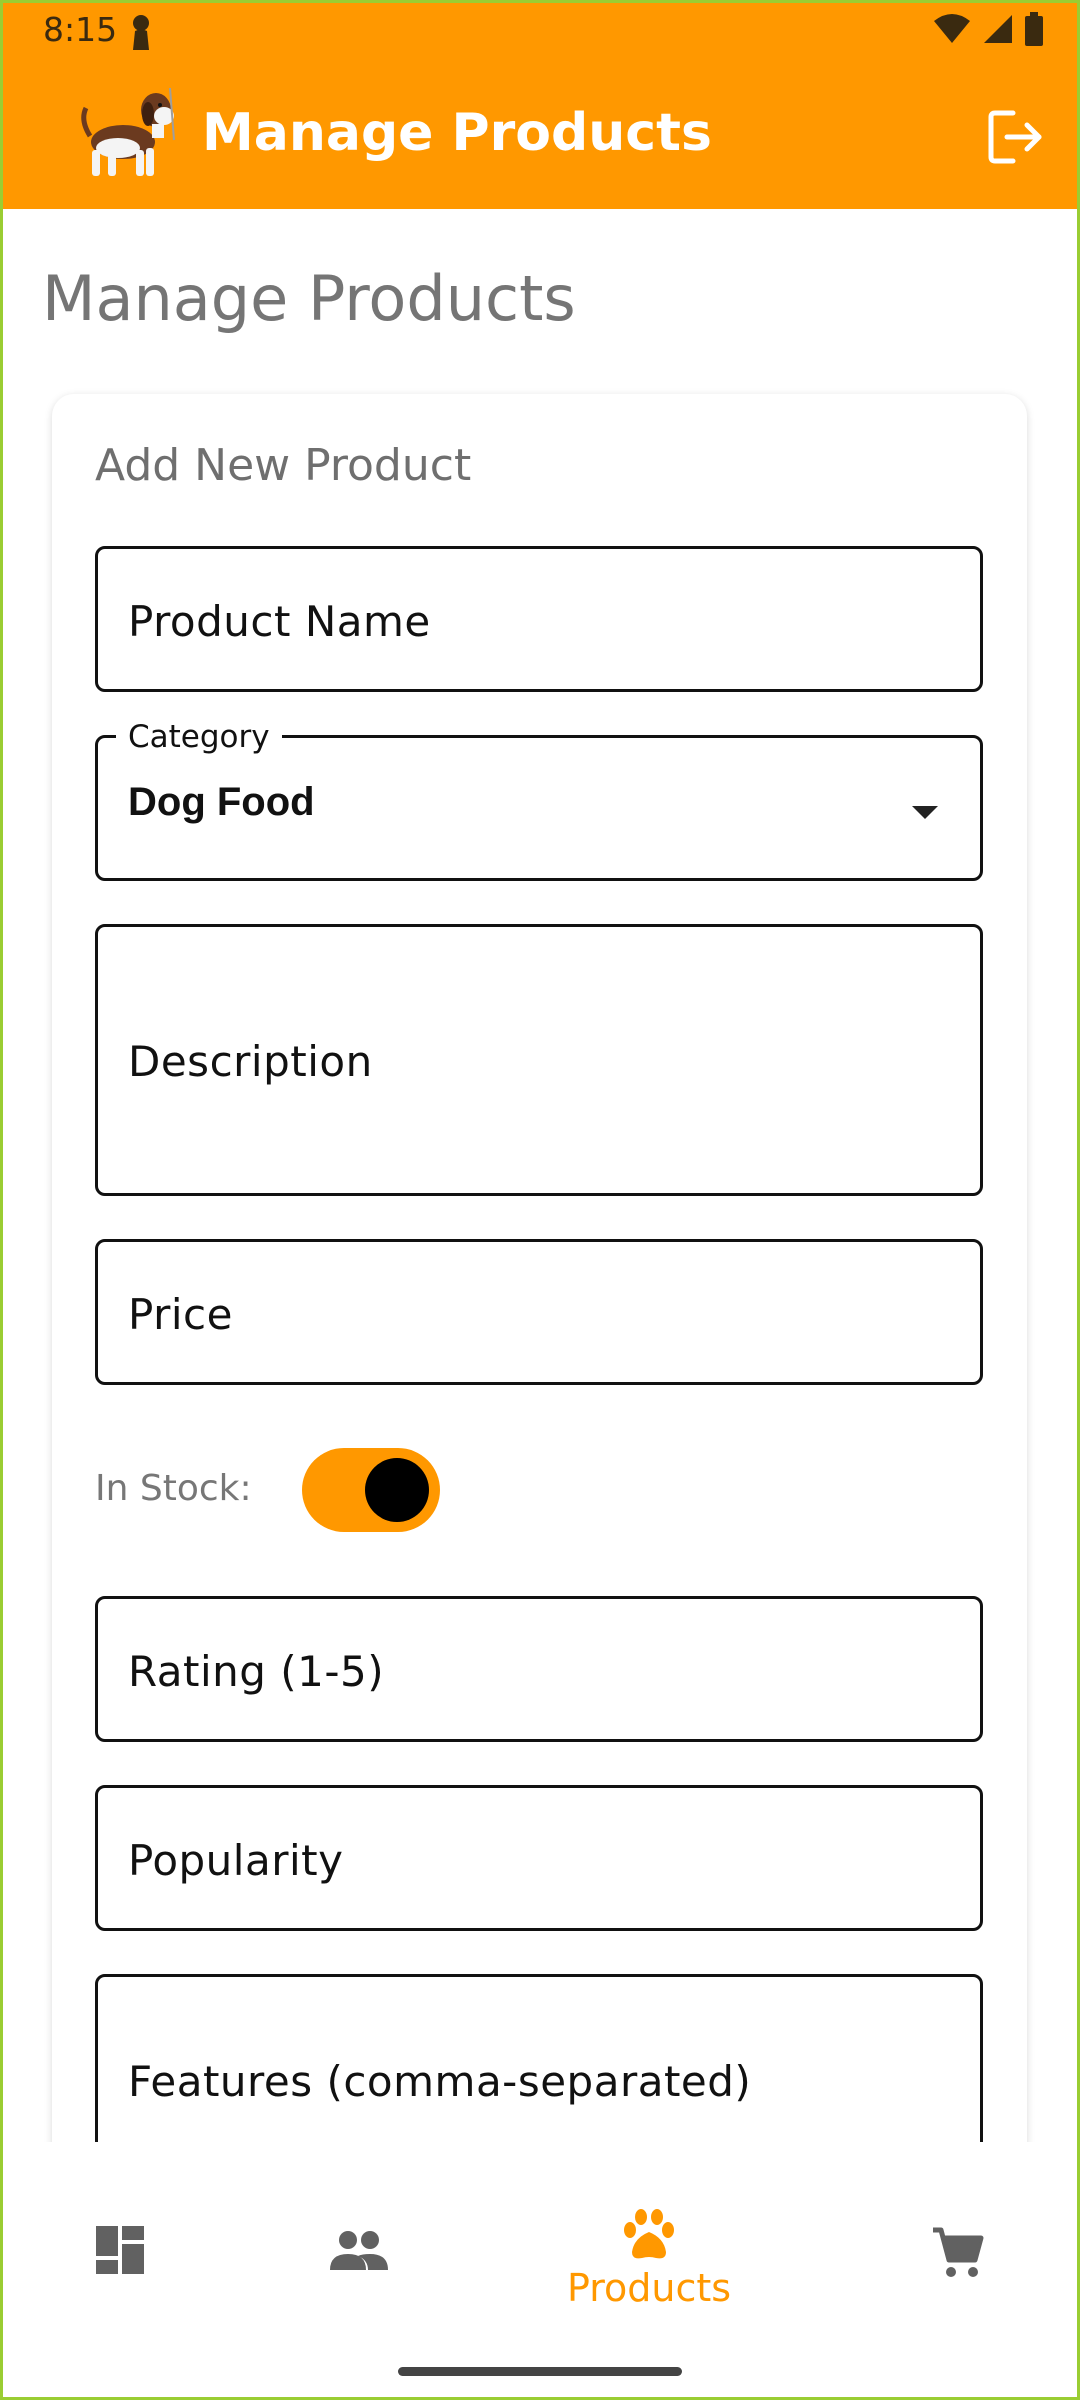 Image resolution: width=1080 pixels, height=2400 pixels. I want to click on home-indicator, so click(540, 2371).